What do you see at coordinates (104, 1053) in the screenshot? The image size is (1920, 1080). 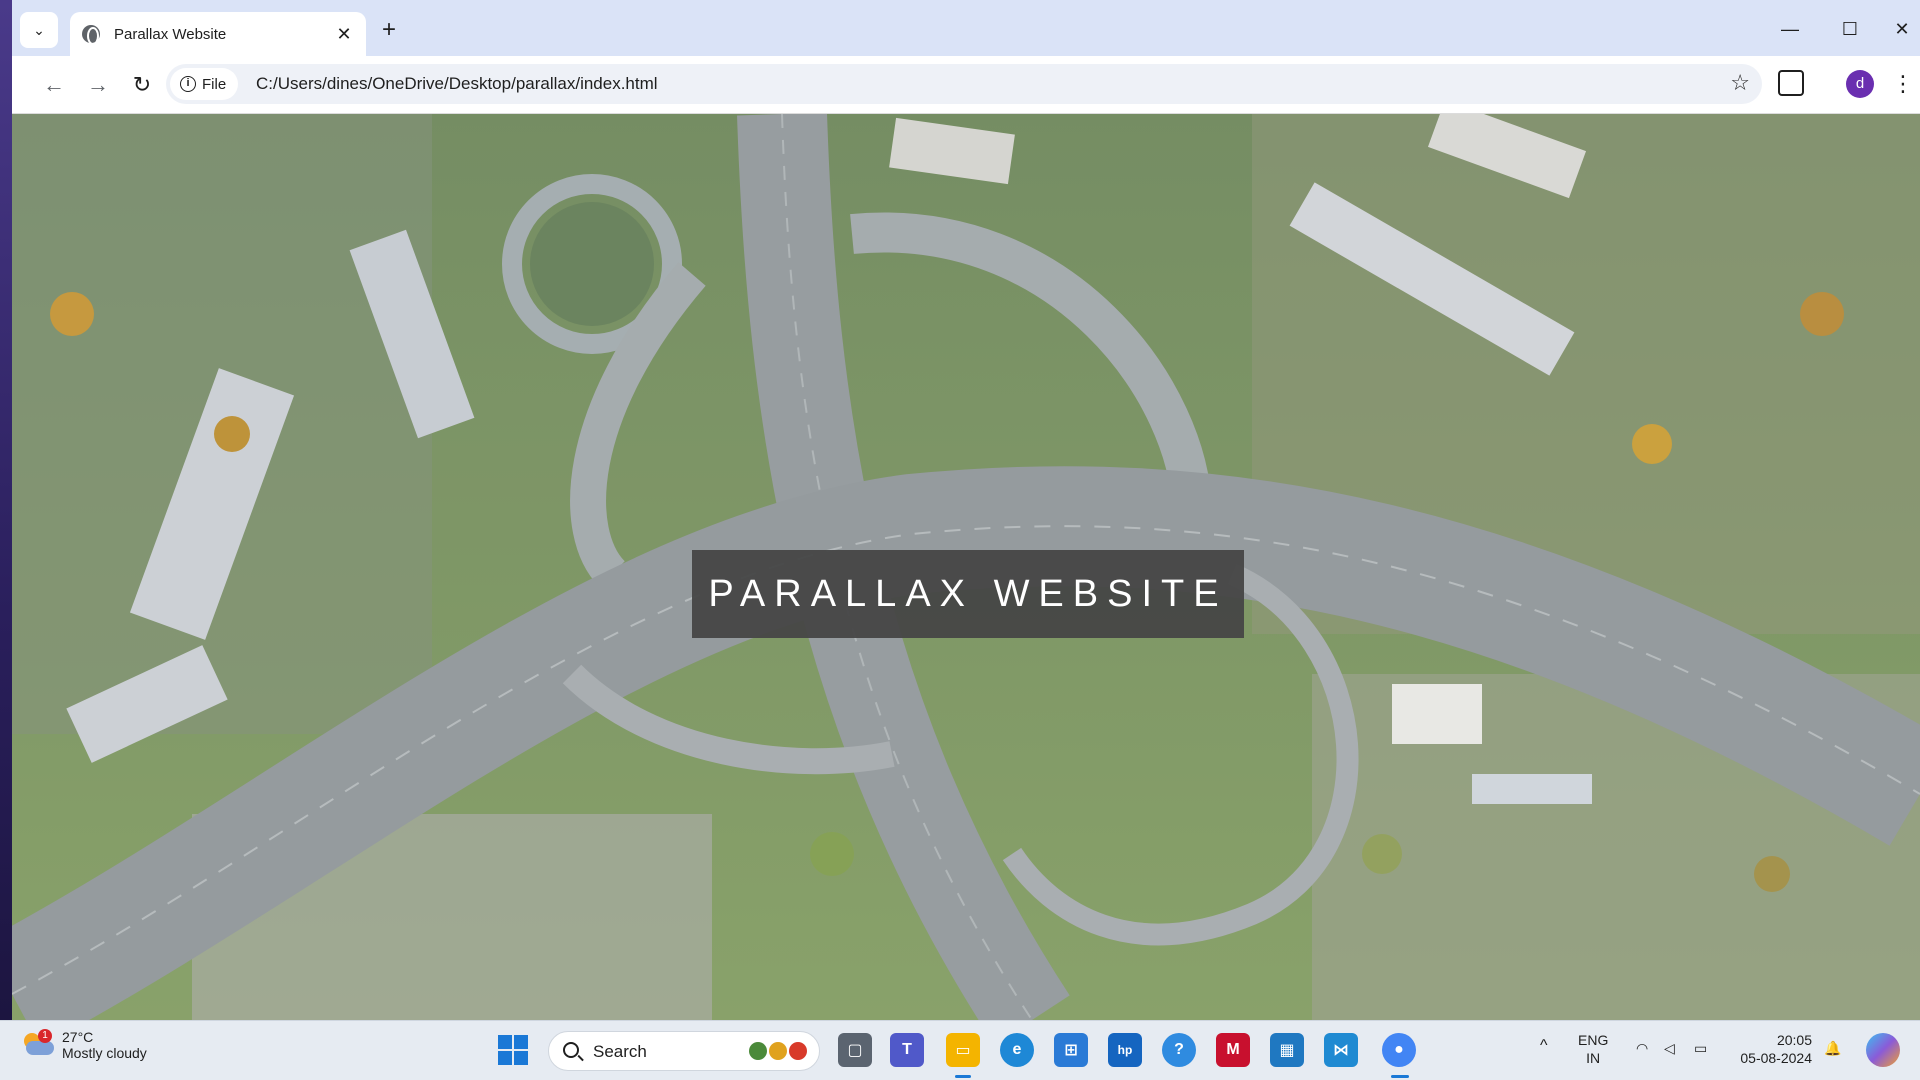 I see `weather-desc: Mostly cloudy` at bounding box center [104, 1053].